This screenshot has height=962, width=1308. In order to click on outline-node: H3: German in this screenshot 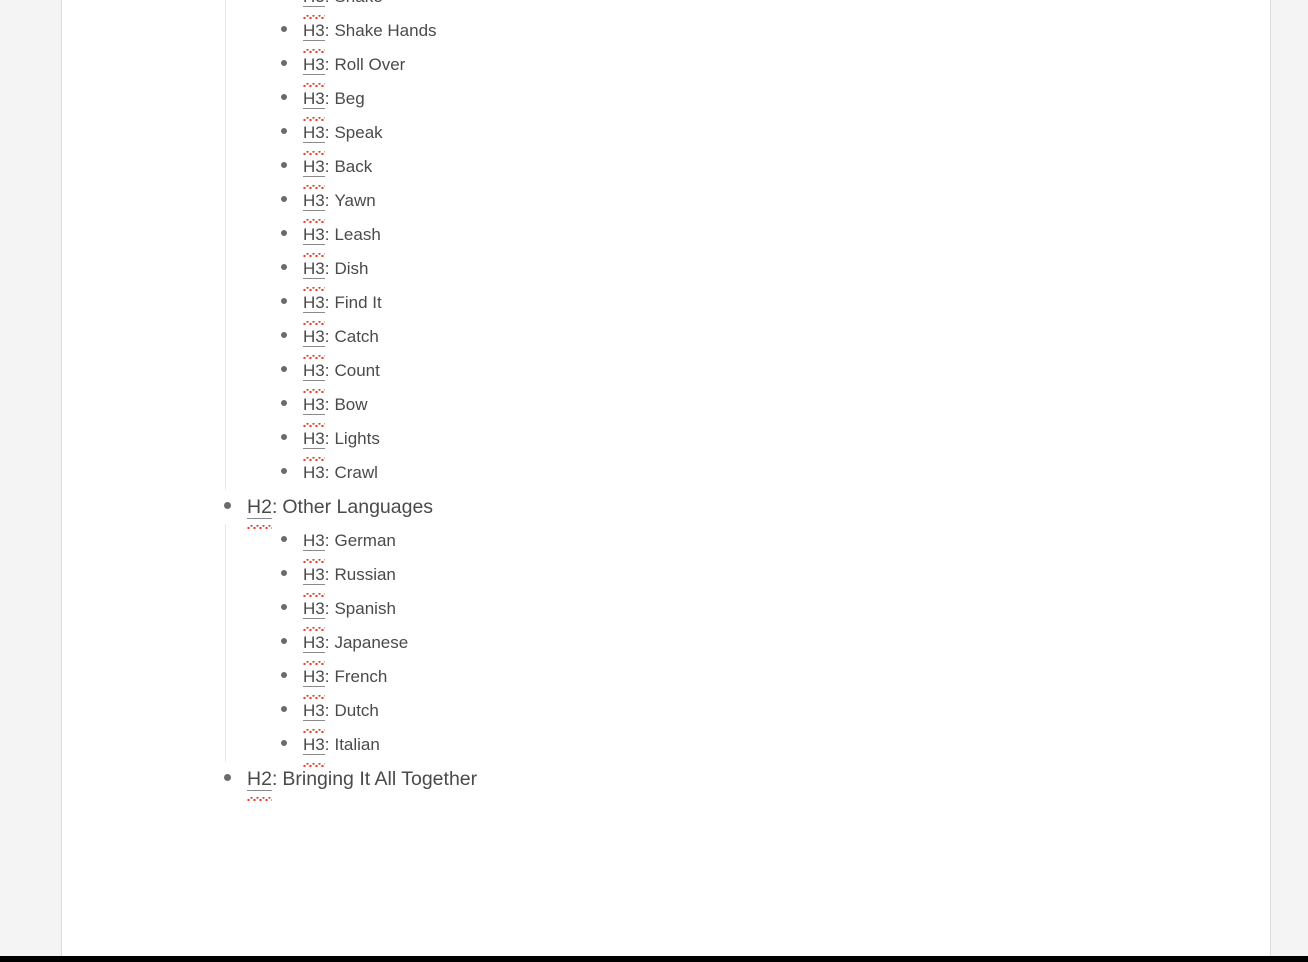, I will do `click(666, 543)`.